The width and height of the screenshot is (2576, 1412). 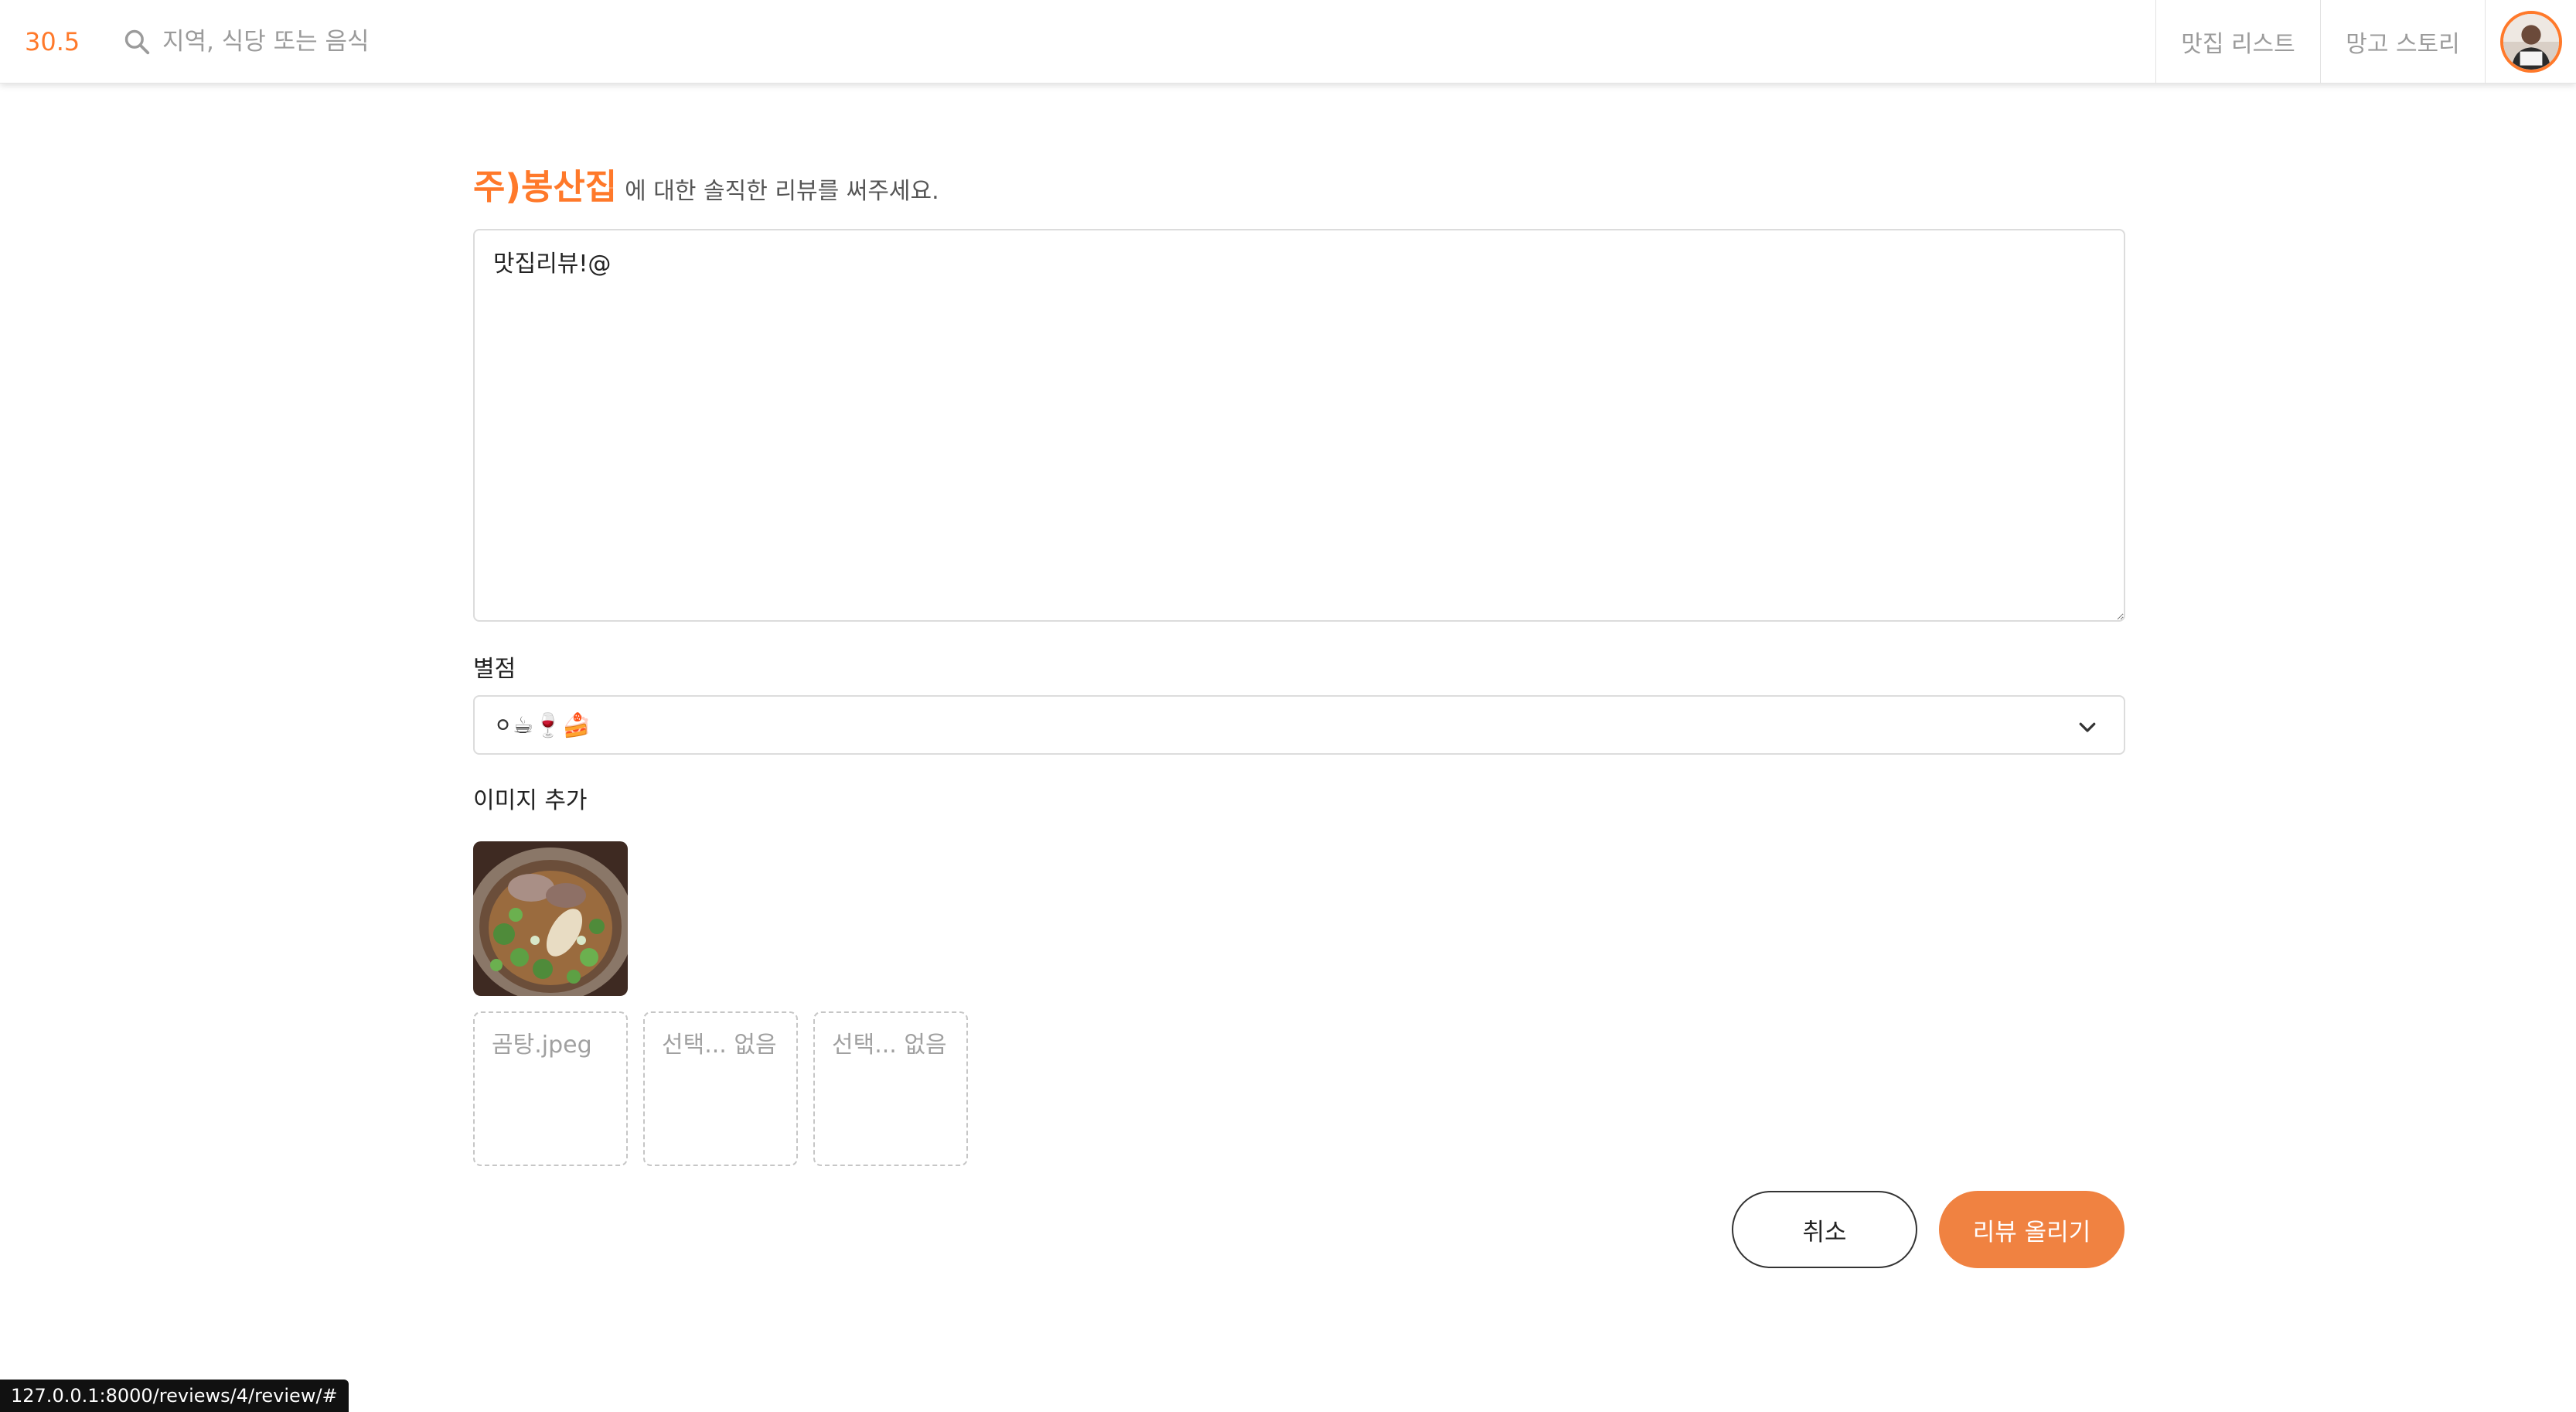 What do you see at coordinates (889, 1045) in the screenshot?
I see `file-slot-3-label: 선택... 없음` at bounding box center [889, 1045].